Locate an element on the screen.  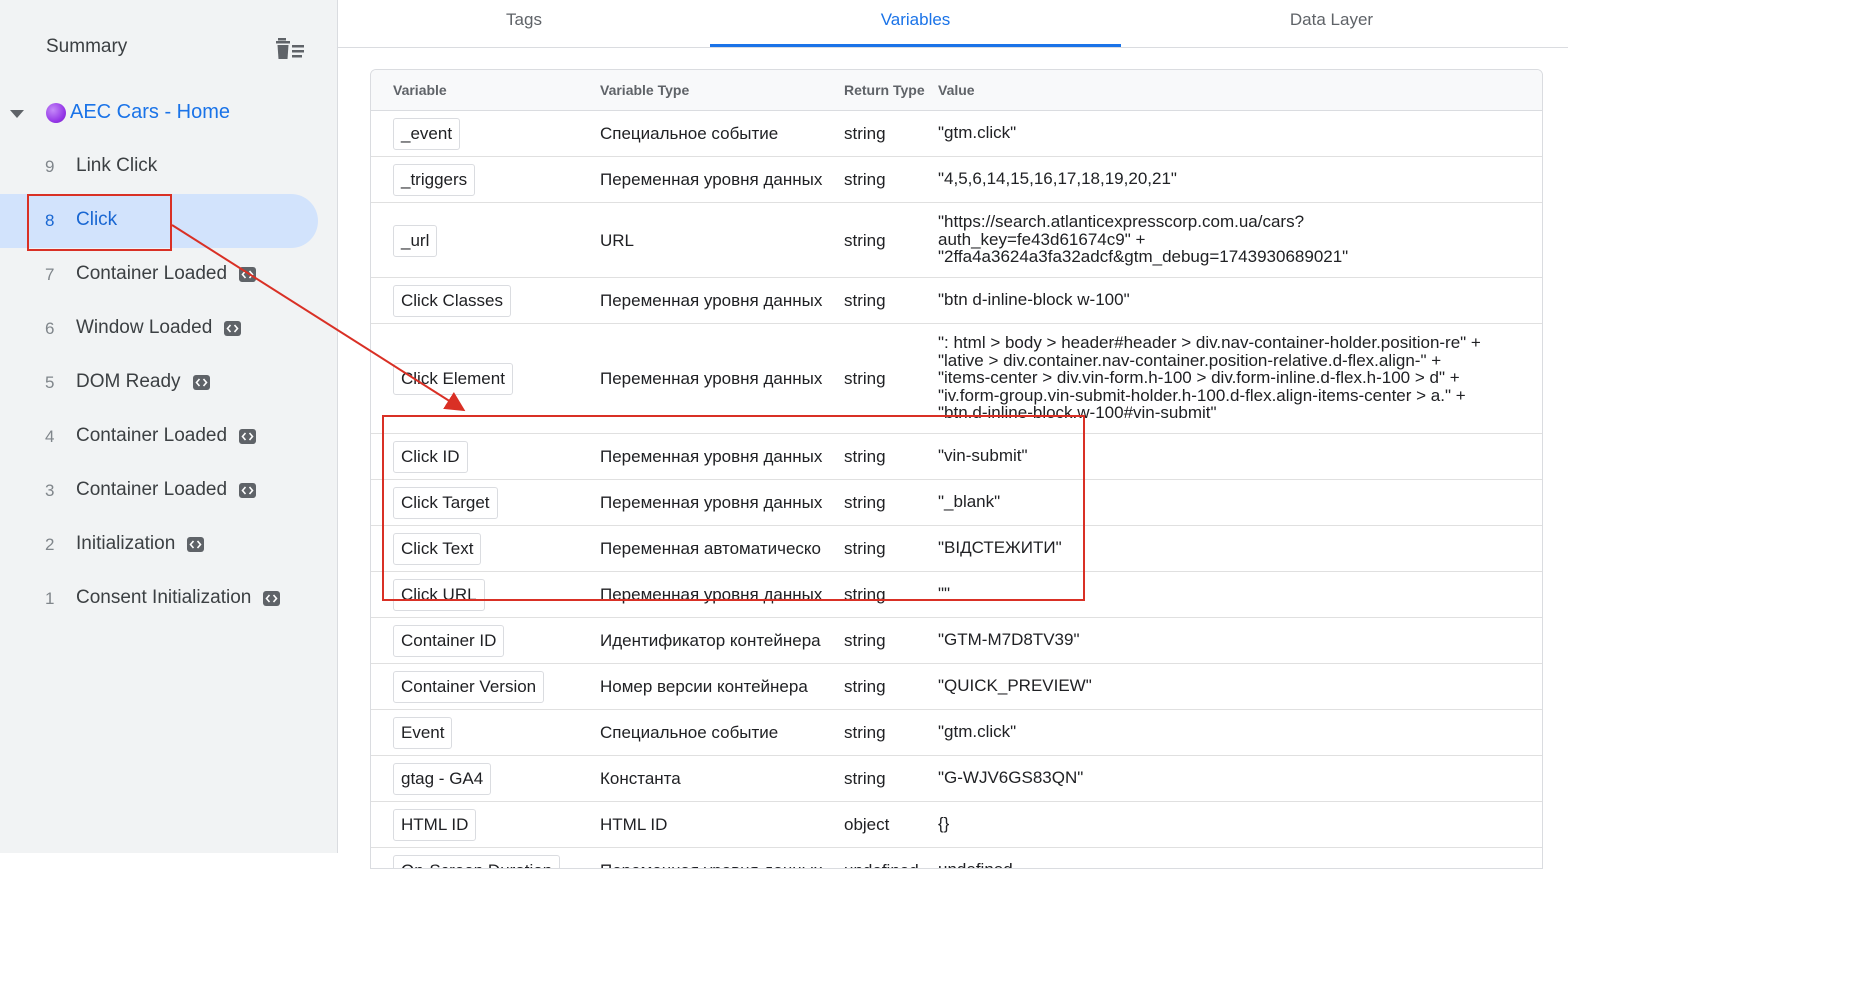
tab-bar: Tags Variables Data Layer is located at coordinates (953, 24).